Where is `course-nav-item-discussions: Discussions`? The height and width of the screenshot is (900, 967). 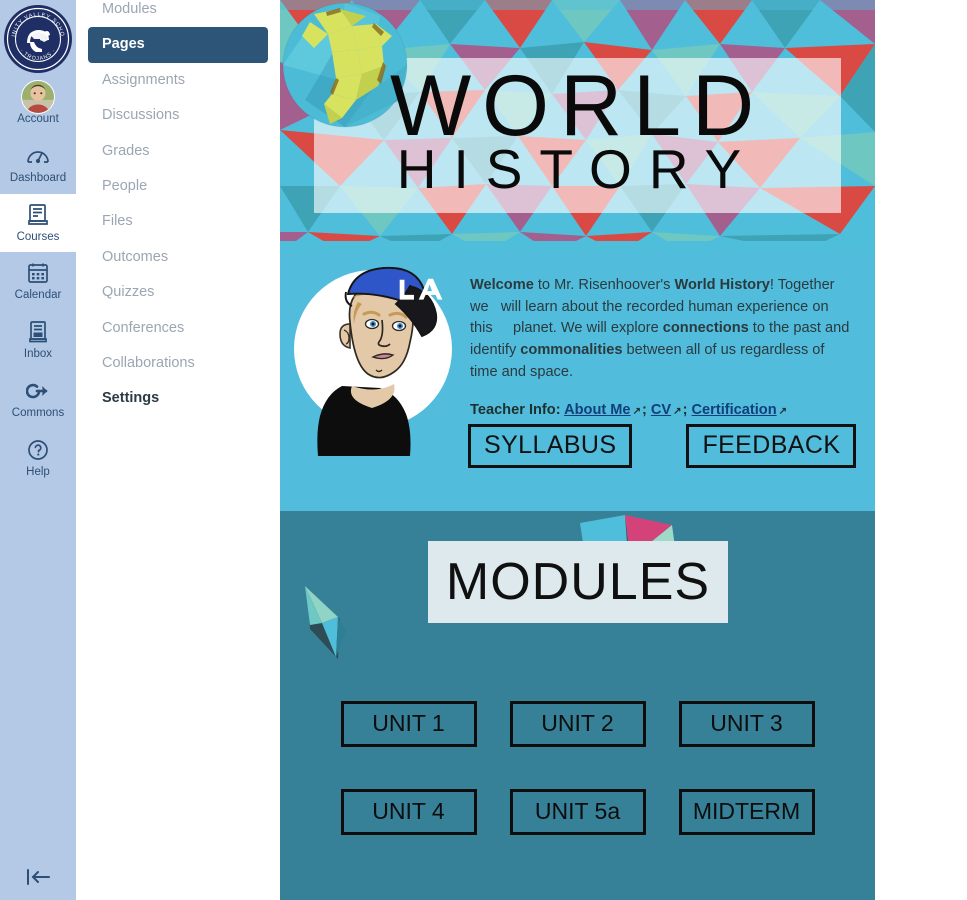 course-nav-item-discussions: Discussions is located at coordinates (178, 115).